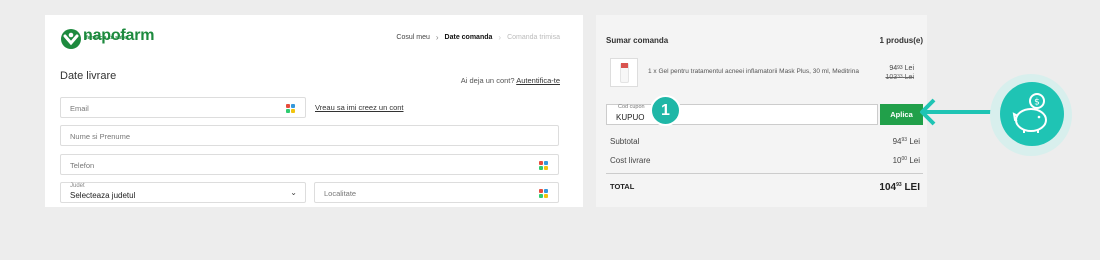 The image size is (1100, 260). Describe the element at coordinates (901, 40) in the screenshot. I see `summary-count: 1 produs(e)` at that location.